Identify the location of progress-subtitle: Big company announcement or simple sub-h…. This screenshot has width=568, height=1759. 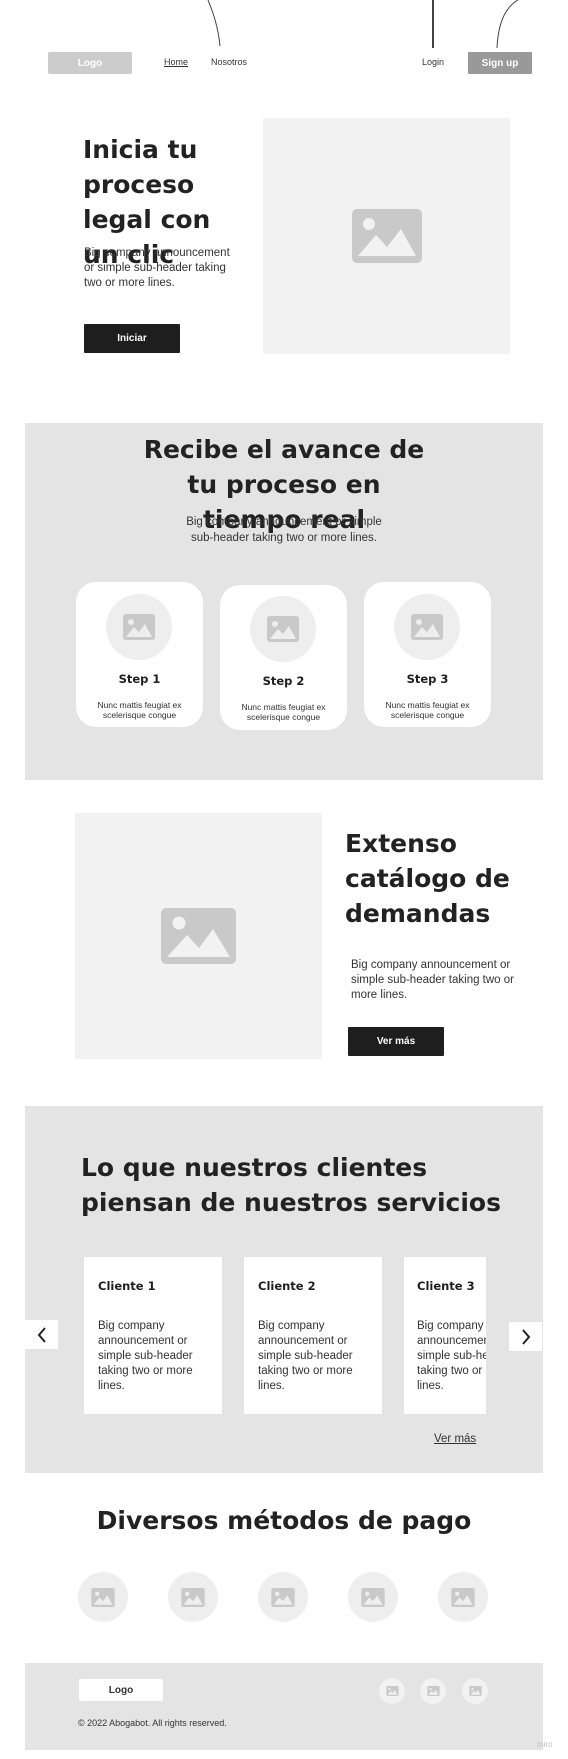
(284, 530).